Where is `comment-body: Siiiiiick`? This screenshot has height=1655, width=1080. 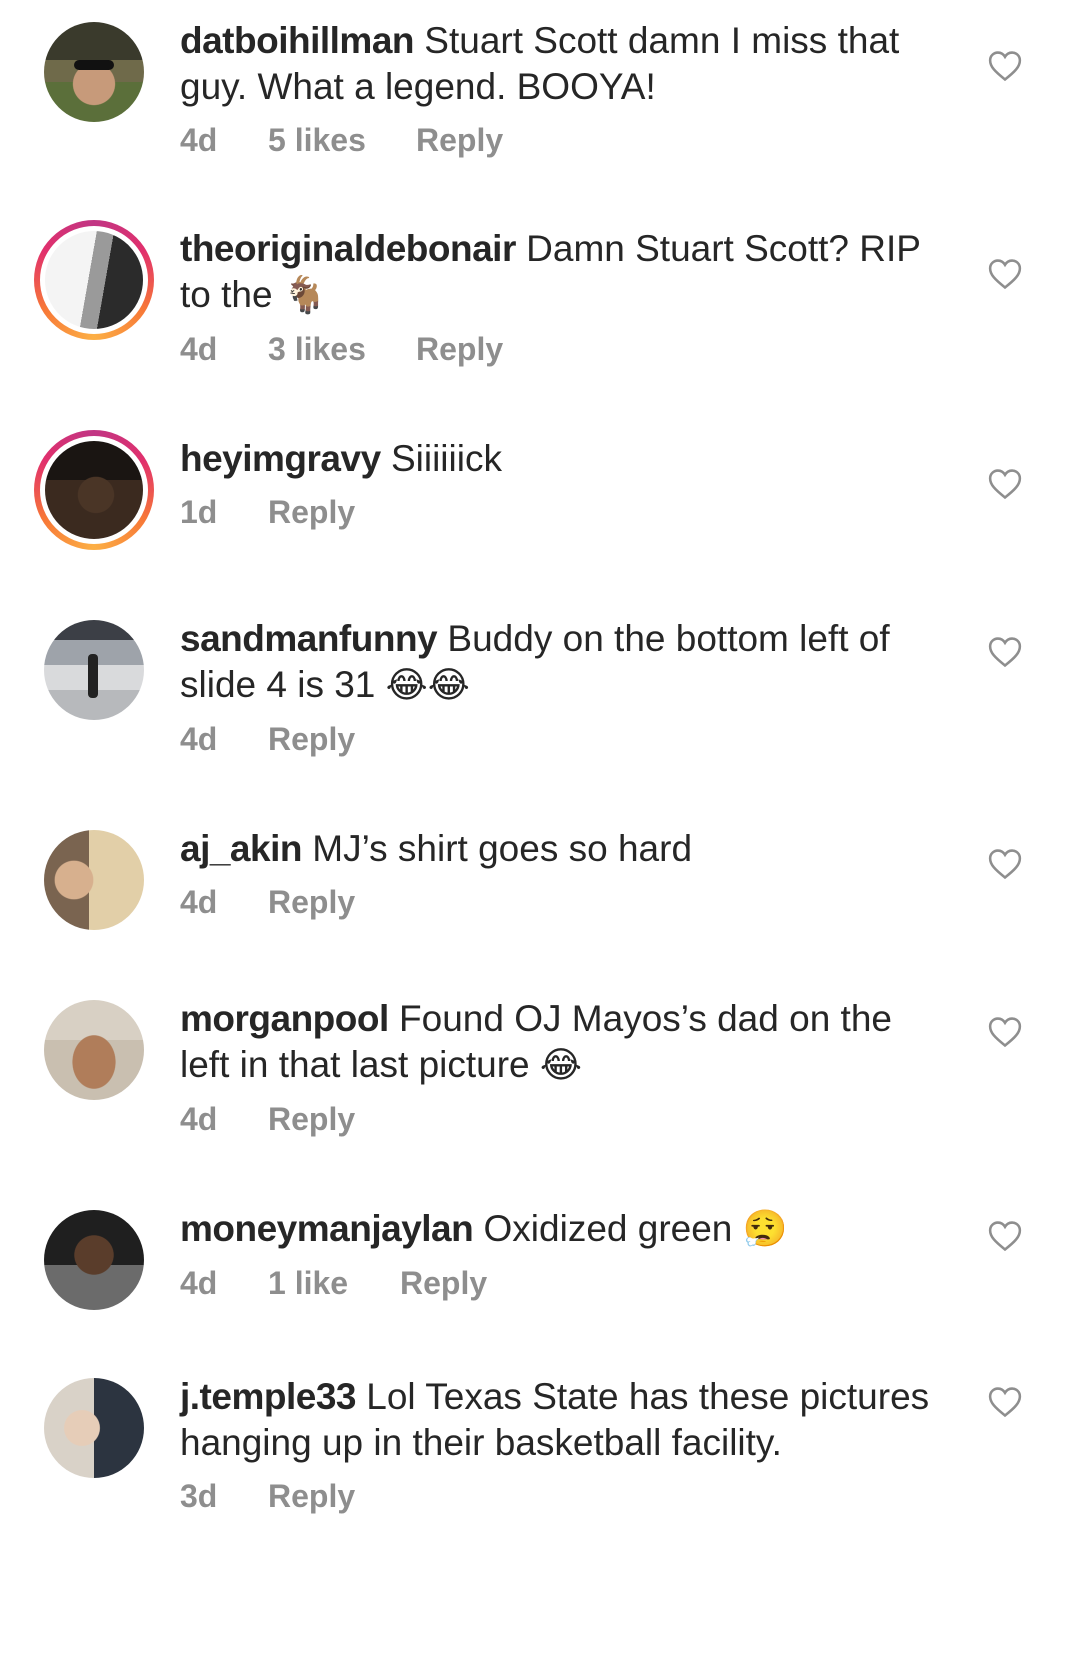 comment-body: Siiiiiick is located at coordinates (446, 458).